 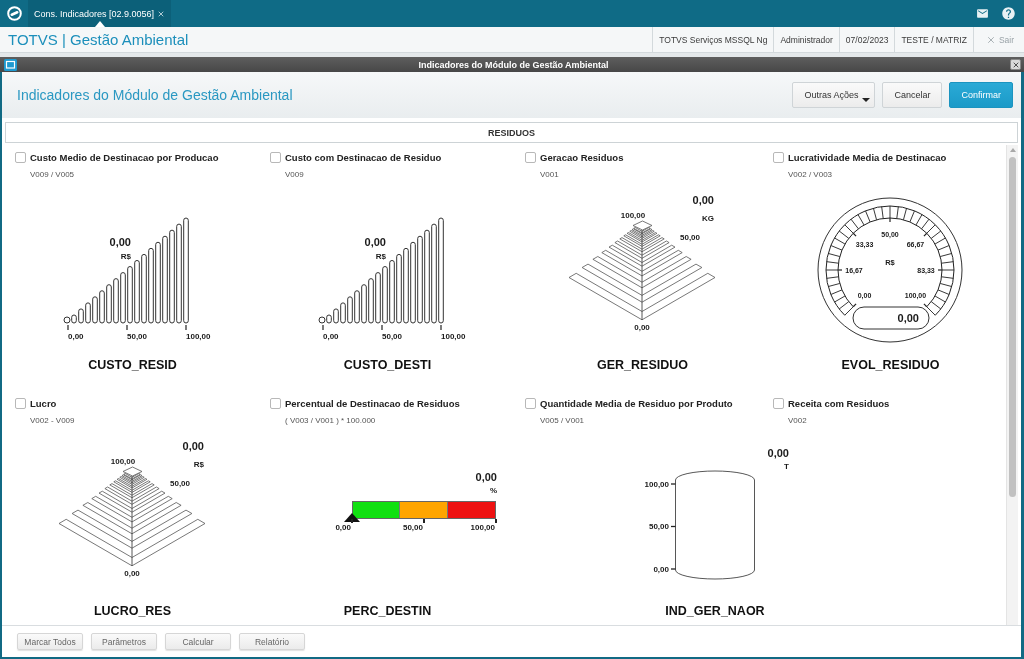 What do you see at coordinates (387, 611) in the screenshot?
I see `indicator-name: PERC_DESTIN` at bounding box center [387, 611].